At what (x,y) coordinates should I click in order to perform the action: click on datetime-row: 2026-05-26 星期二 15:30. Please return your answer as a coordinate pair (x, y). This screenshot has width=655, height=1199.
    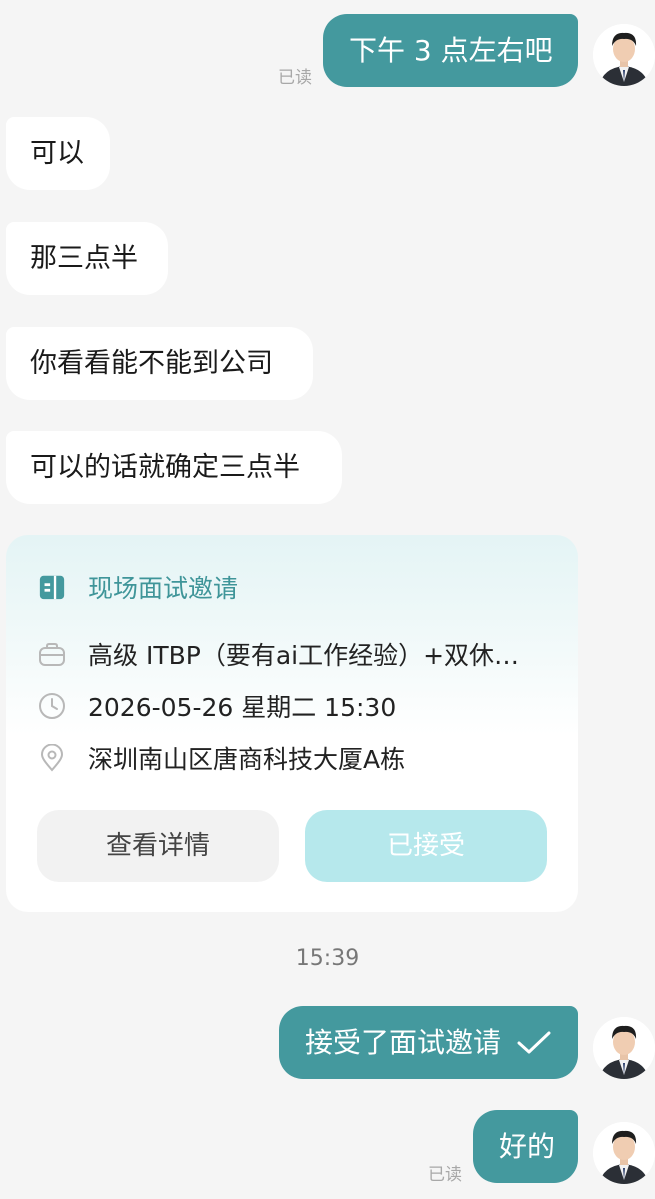
    Looking at the image, I should click on (217, 706).